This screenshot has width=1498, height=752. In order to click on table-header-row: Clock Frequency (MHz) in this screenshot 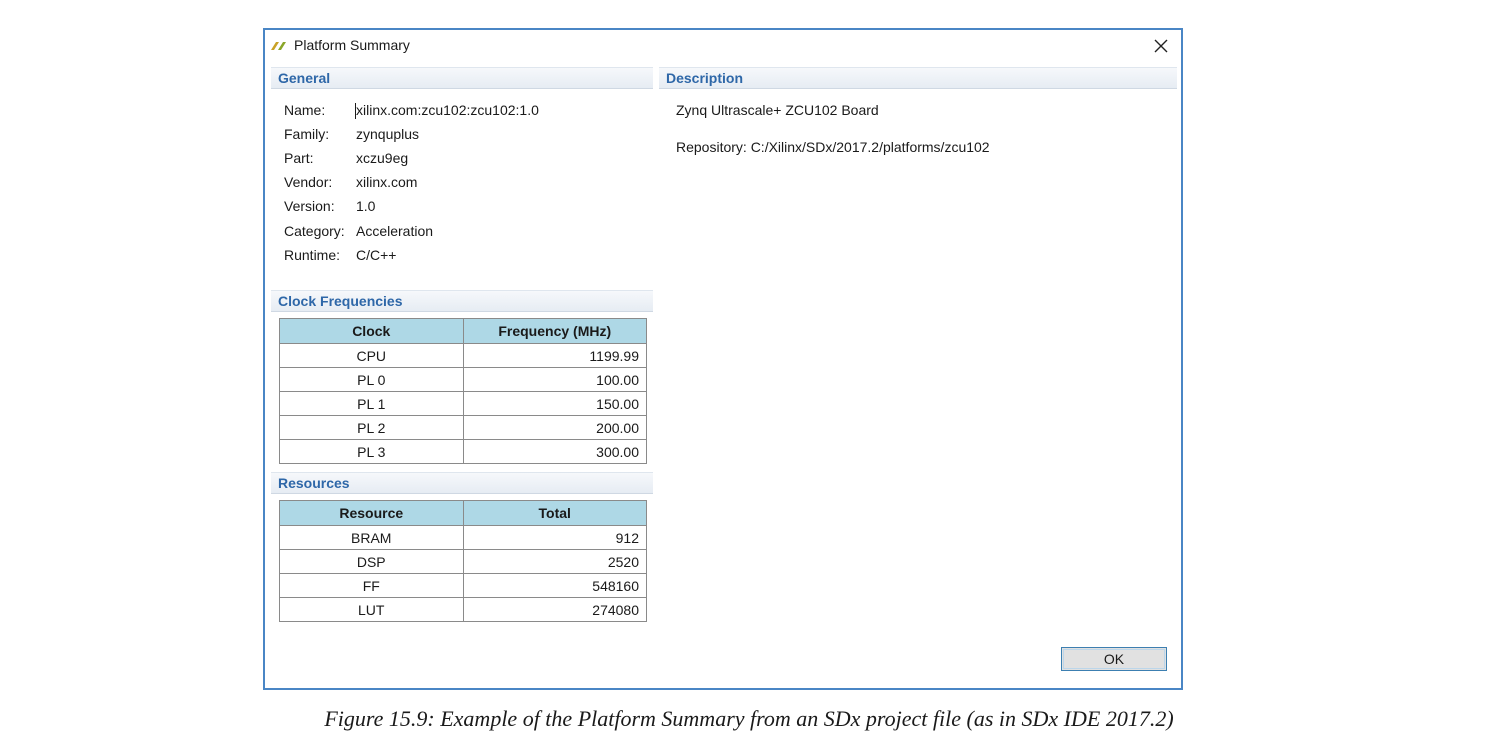, I will do `click(463, 331)`.